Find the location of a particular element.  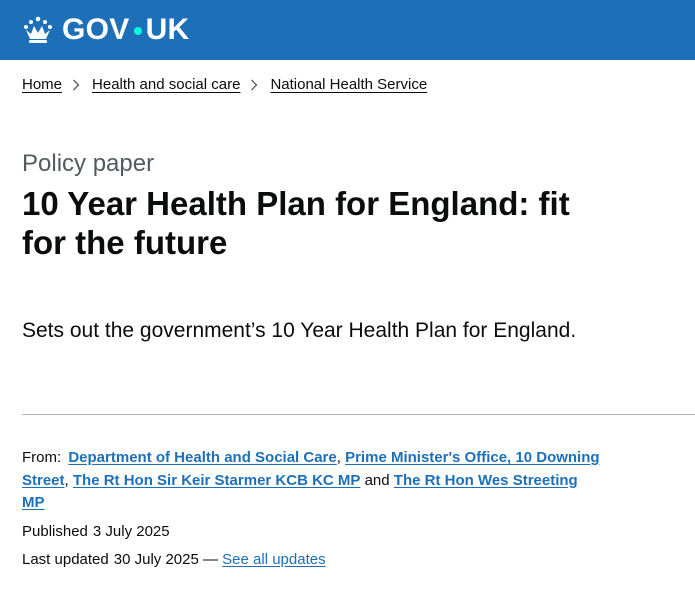

govuk-wordmark: GOV UK is located at coordinates (126, 30).